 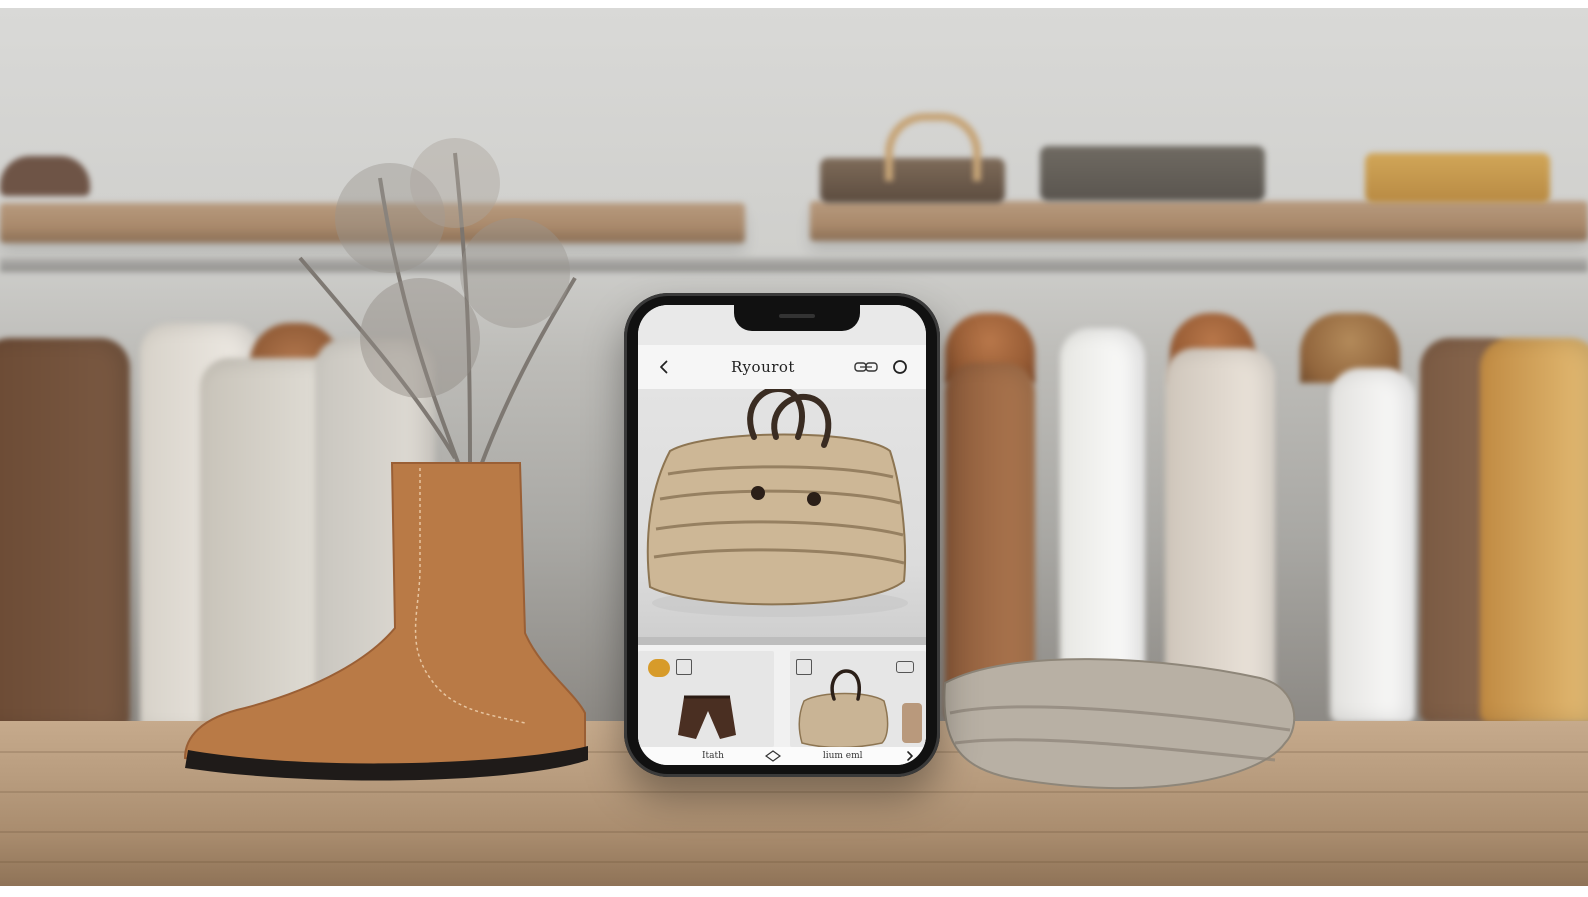 I want to click on product-thumbnails, so click(x=782, y=696).